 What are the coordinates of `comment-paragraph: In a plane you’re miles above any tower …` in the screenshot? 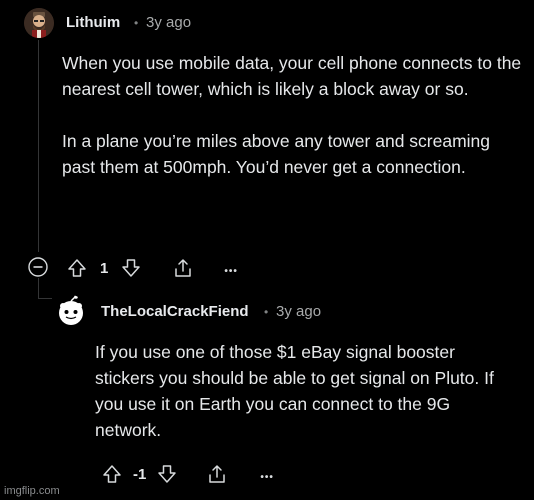 It's located at (276, 154).